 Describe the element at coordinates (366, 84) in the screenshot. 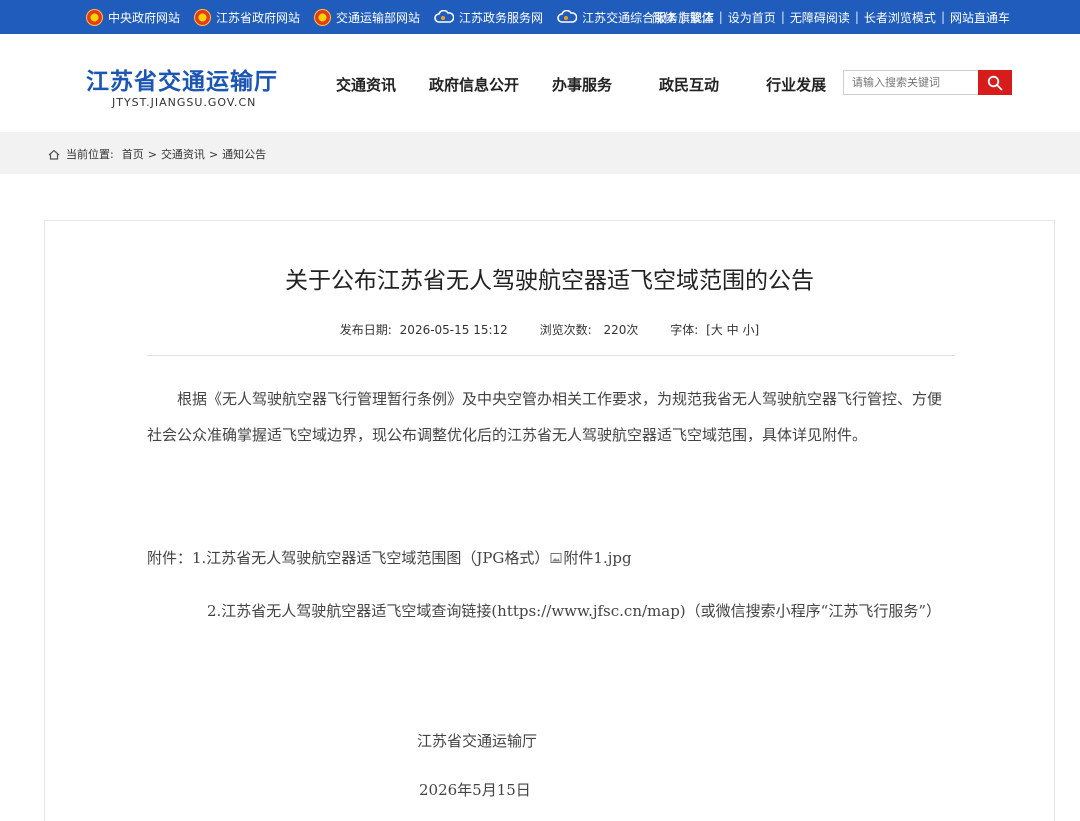

I see `nav-item-news: 交通资讯` at that location.